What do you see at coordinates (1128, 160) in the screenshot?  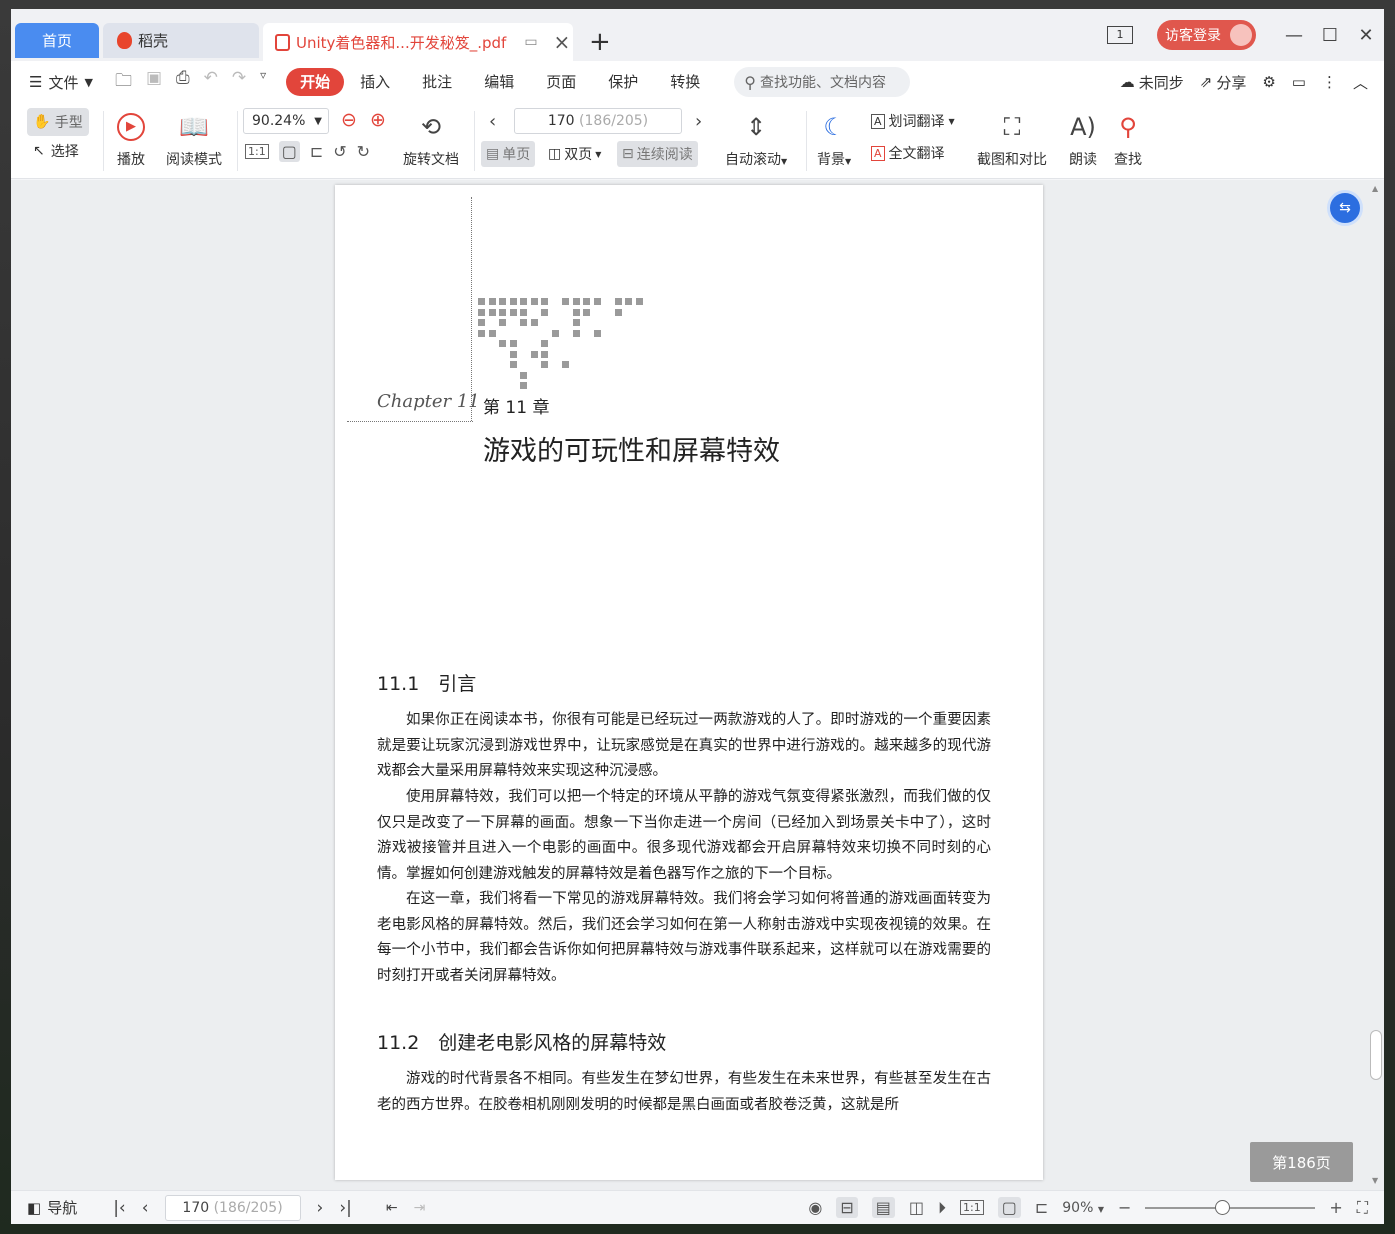 I see `find-label: 查找` at bounding box center [1128, 160].